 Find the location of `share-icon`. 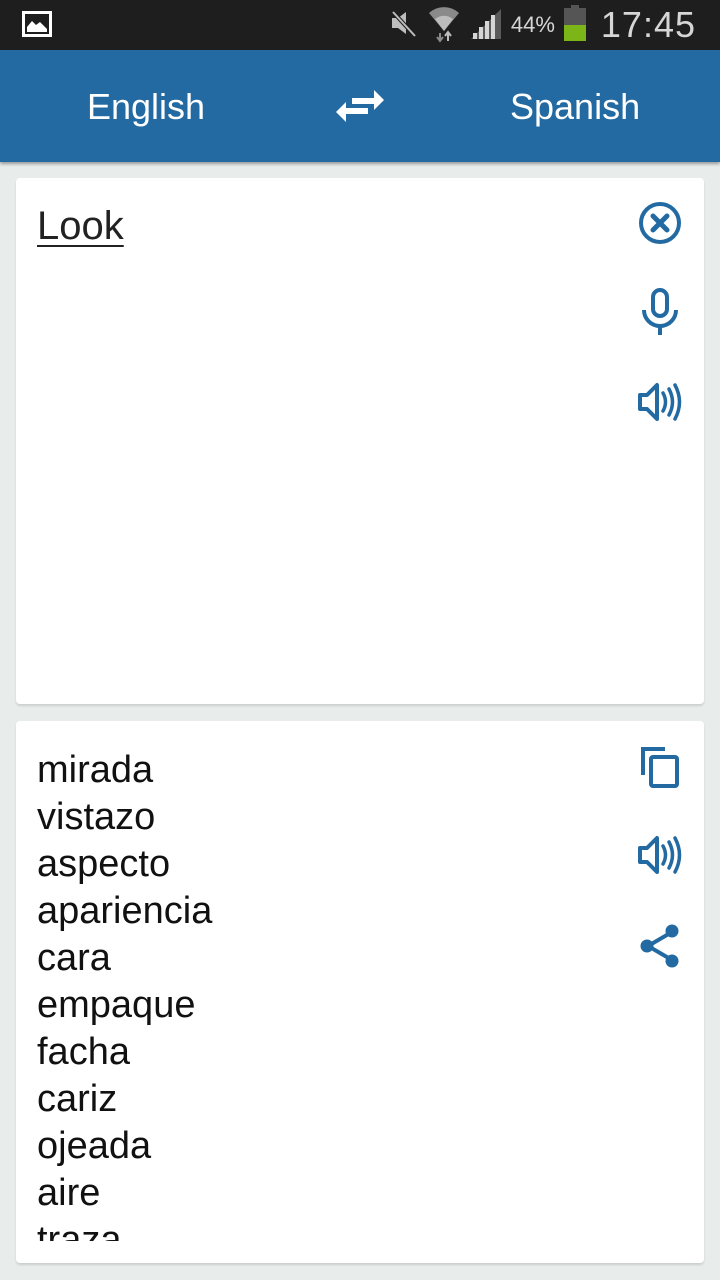

share-icon is located at coordinates (659, 946).